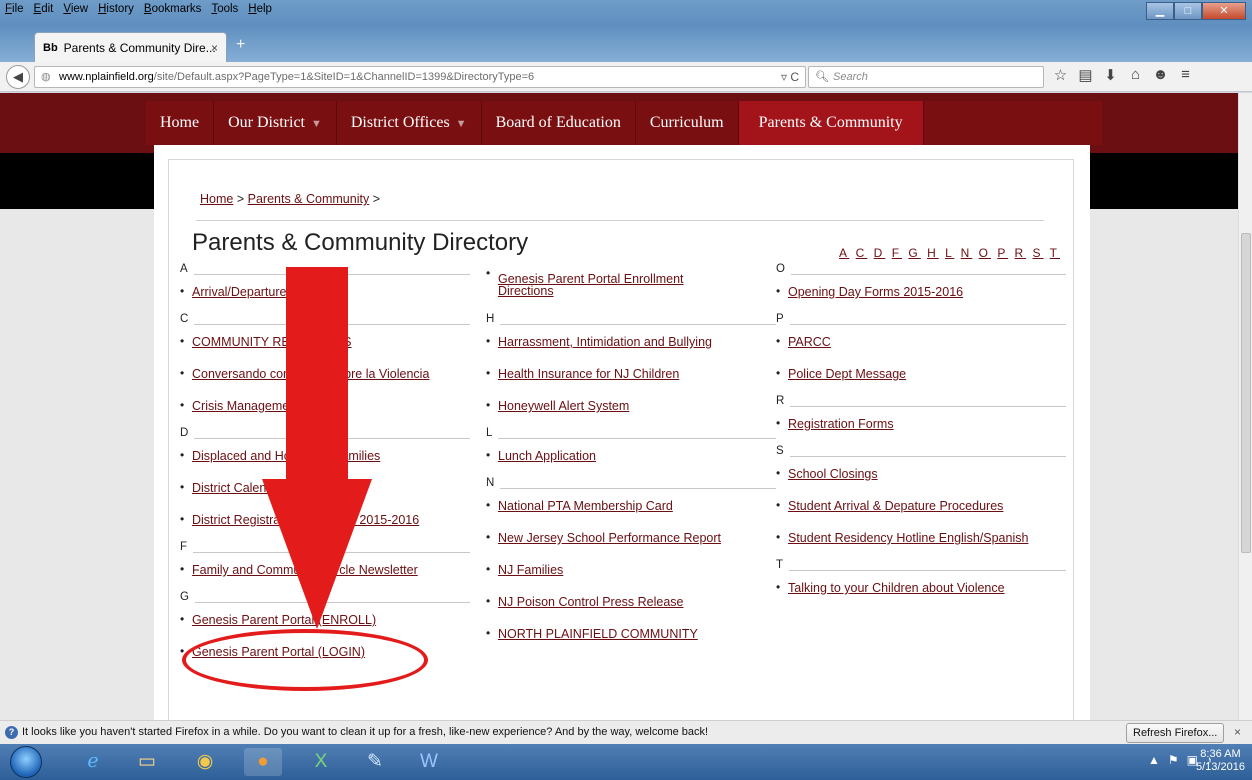 This screenshot has width=1252, height=780. What do you see at coordinates (914, 253) in the screenshot?
I see `alpha-g: G` at bounding box center [914, 253].